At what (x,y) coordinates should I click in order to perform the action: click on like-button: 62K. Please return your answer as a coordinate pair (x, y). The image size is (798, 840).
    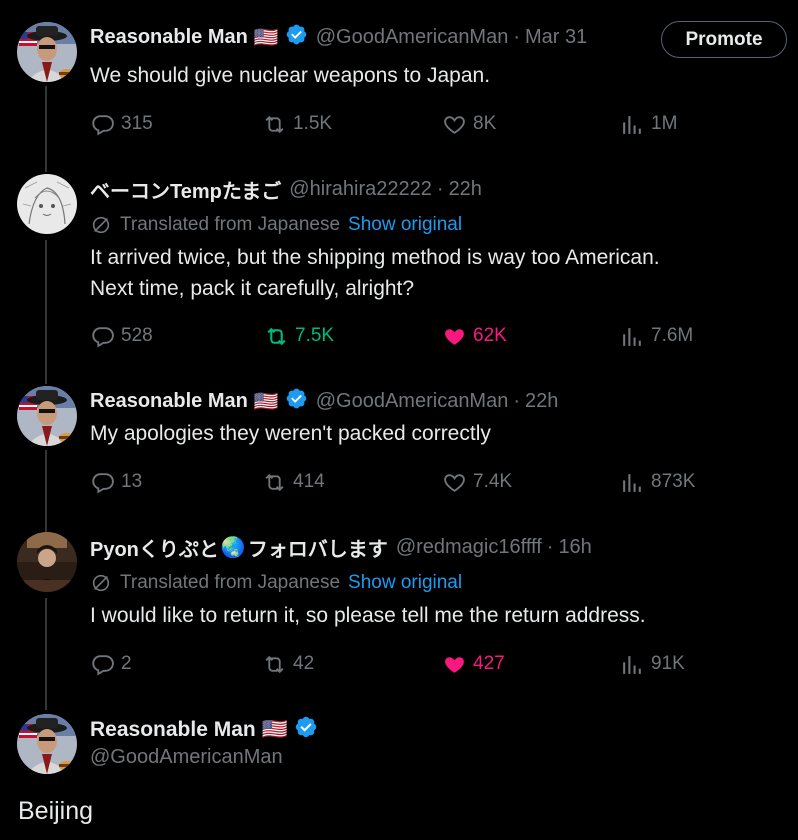
    Looking at the image, I should click on (474, 336).